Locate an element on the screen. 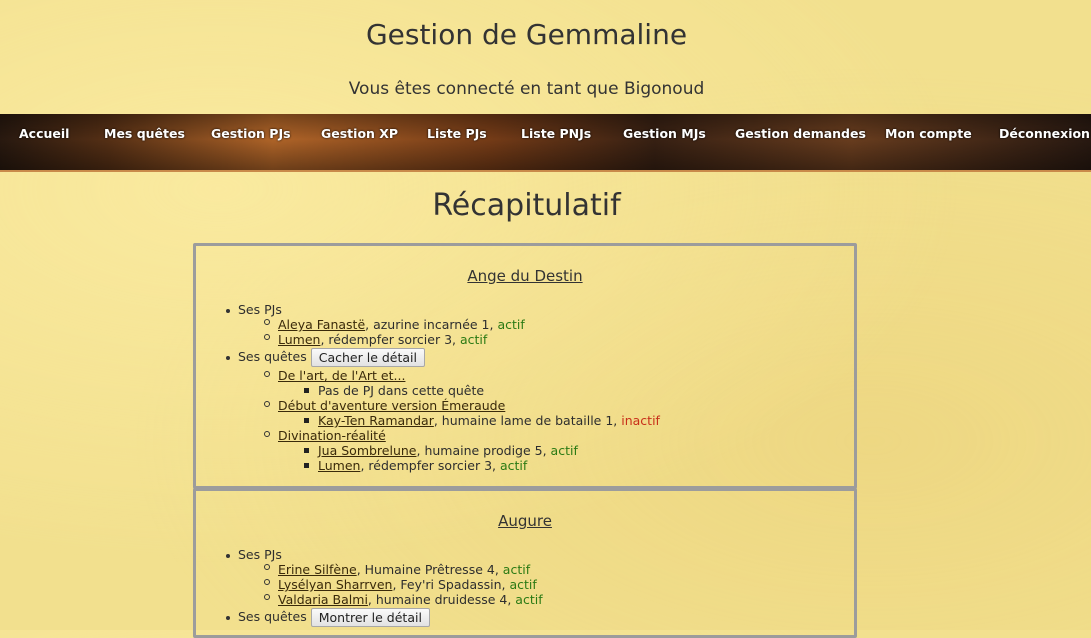  pj-link: Valdaria Balmi is located at coordinates (323, 599).